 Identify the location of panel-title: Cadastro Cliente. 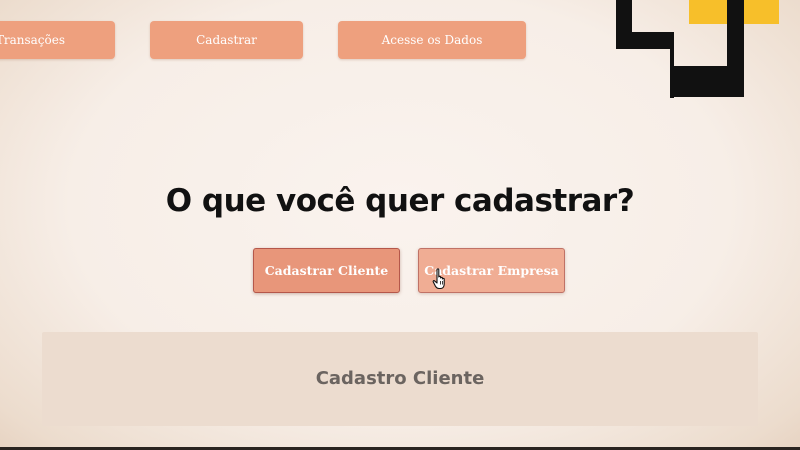
(400, 378).